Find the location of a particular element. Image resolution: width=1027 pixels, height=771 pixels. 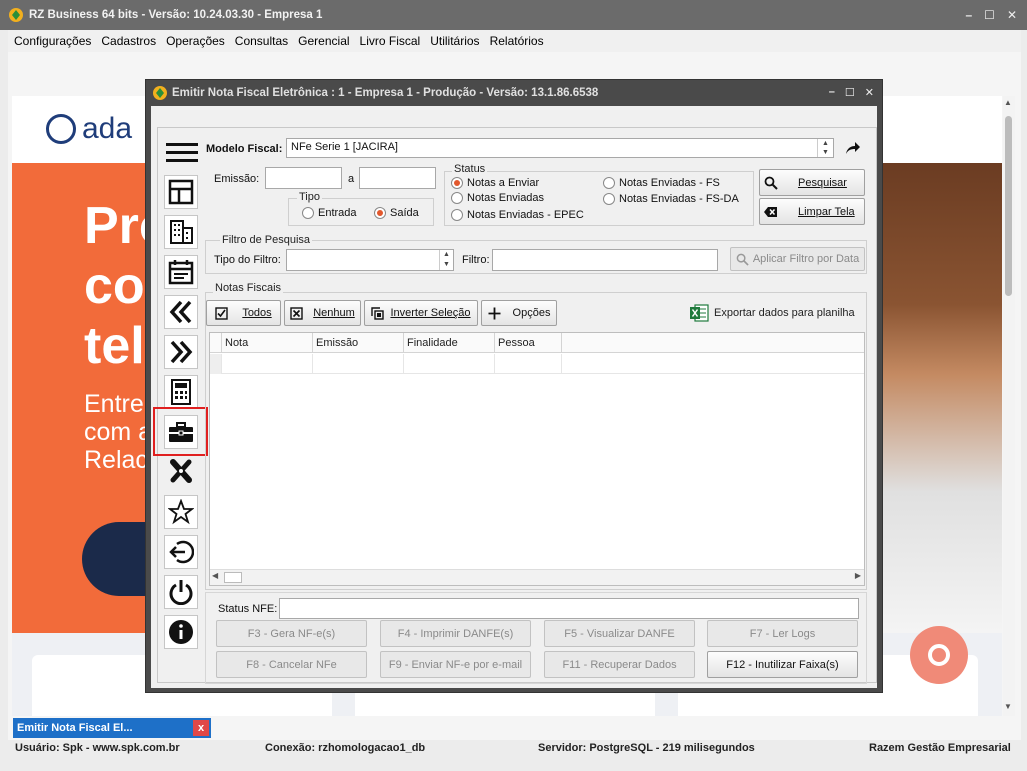

tipo-saida-radio: Saída is located at coordinates (396, 213).